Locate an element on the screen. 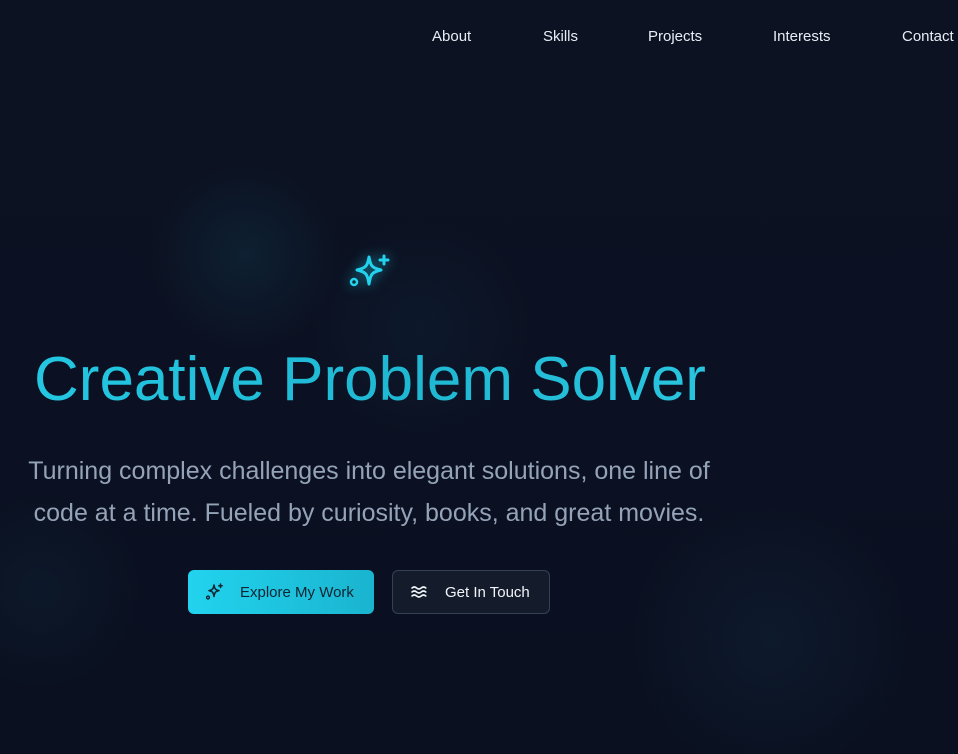  explore-my-work-button: Explore My Work is located at coordinates (281, 592).